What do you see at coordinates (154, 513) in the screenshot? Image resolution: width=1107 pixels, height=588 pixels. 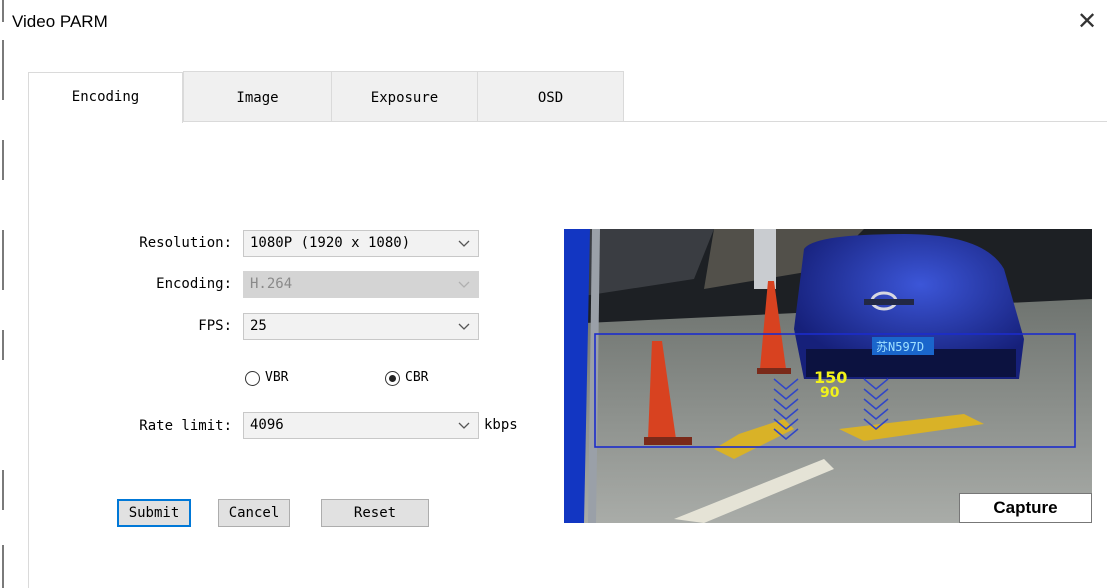 I see `submit-button: Submit` at bounding box center [154, 513].